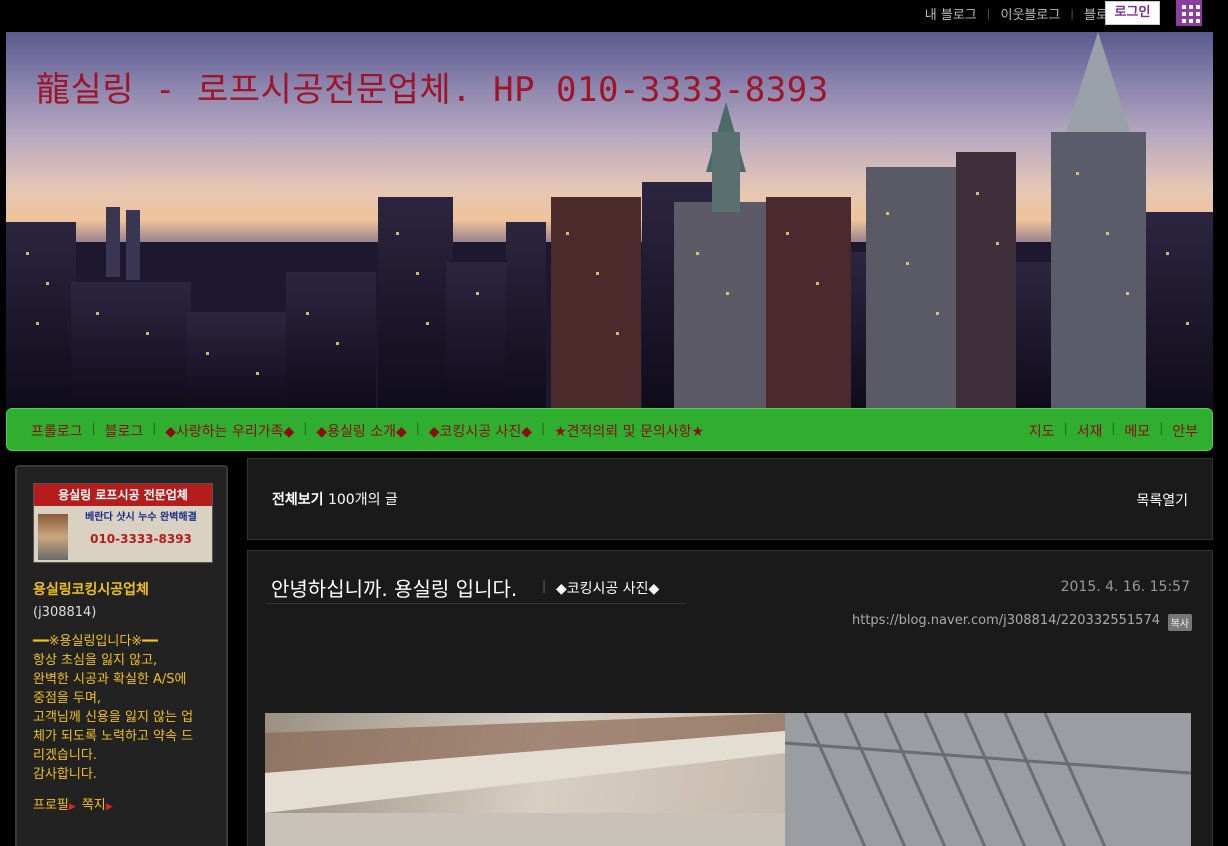 This screenshot has height=846, width=1228. I want to click on profile-image-line2: 베란다 샷시 누수 완벽해결, so click(141, 517).